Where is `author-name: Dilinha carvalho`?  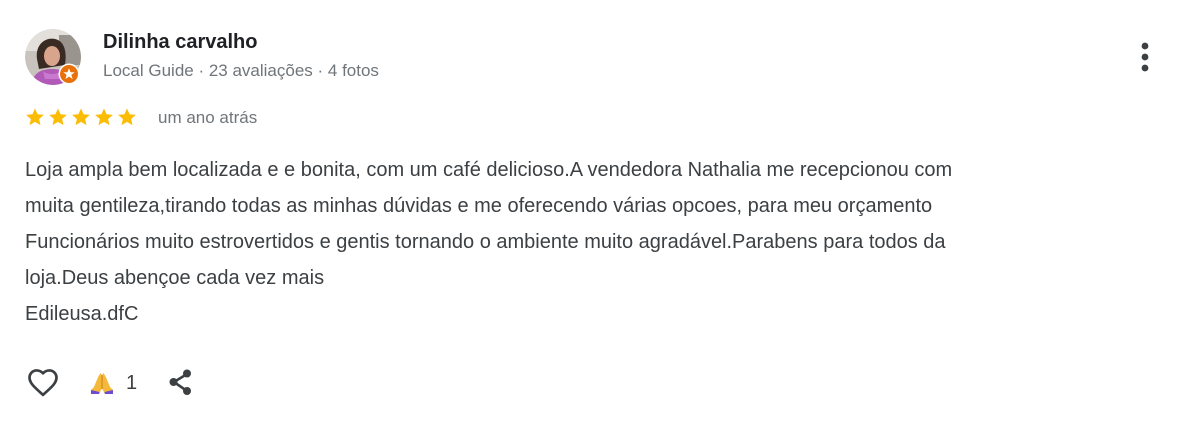 author-name: Dilinha carvalho is located at coordinates (180, 42).